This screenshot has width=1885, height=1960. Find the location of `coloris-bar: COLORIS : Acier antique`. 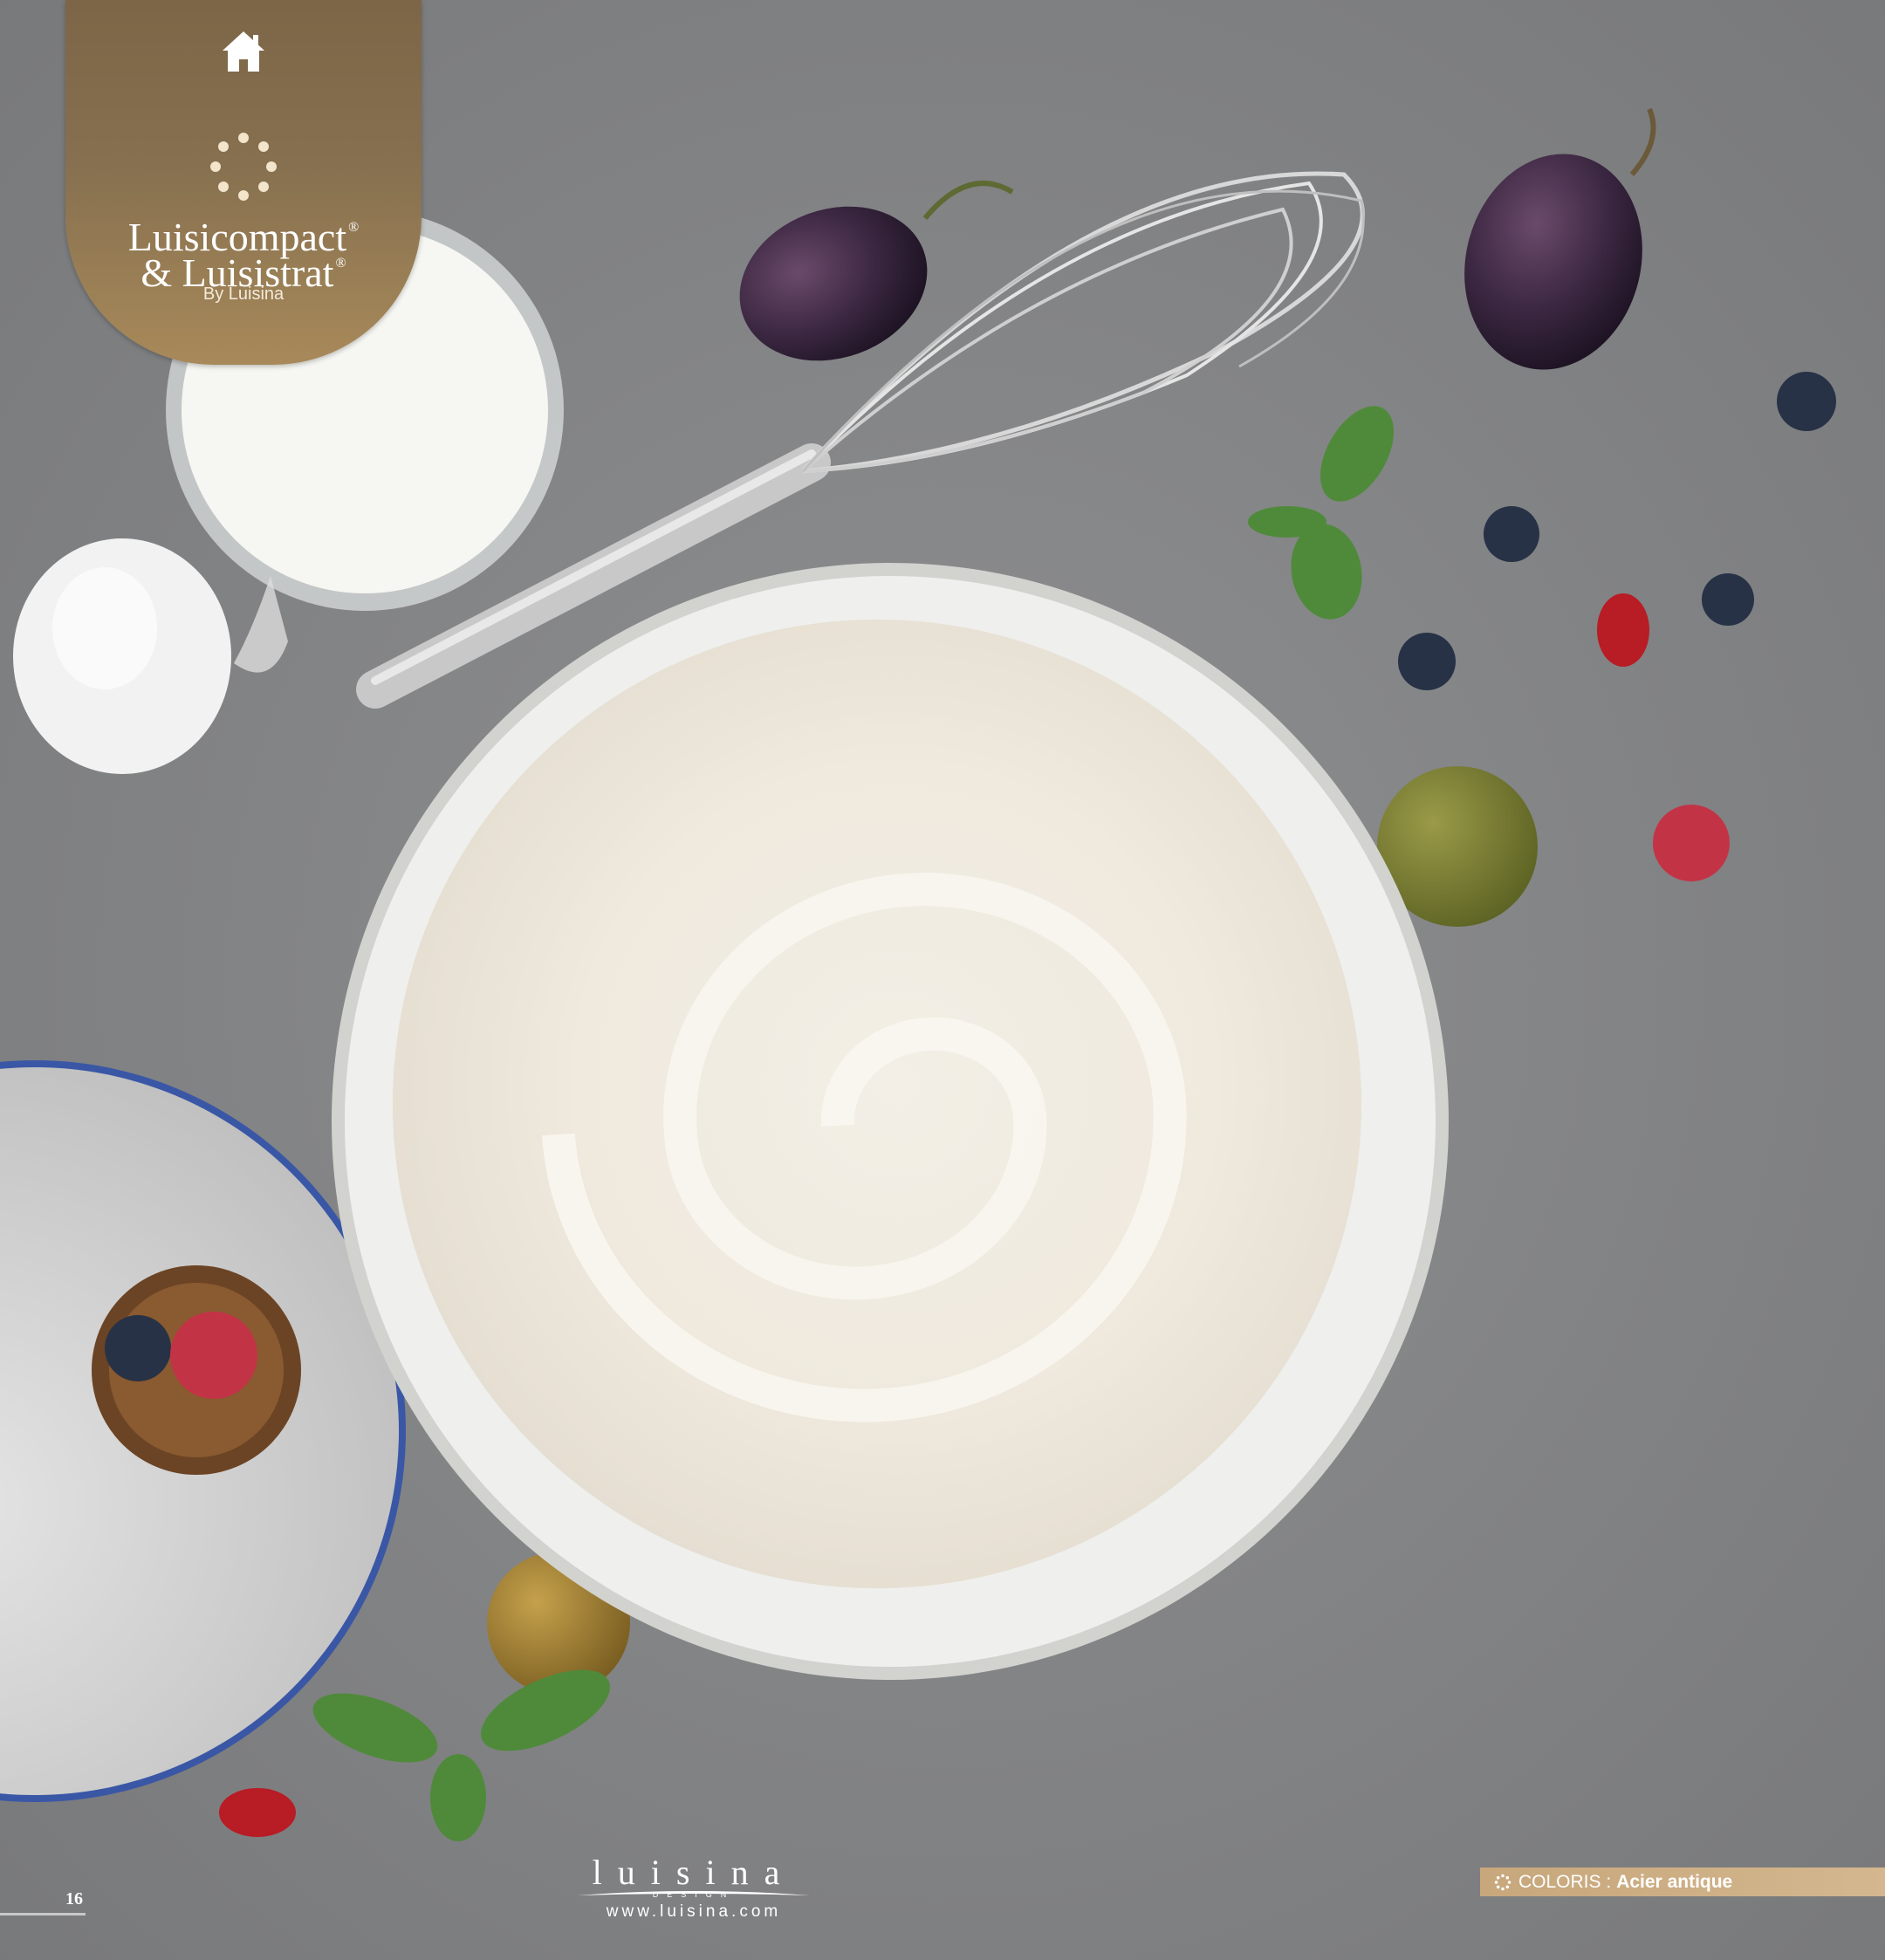

coloris-bar: COLORIS : Acier antique is located at coordinates (1683, 1882).